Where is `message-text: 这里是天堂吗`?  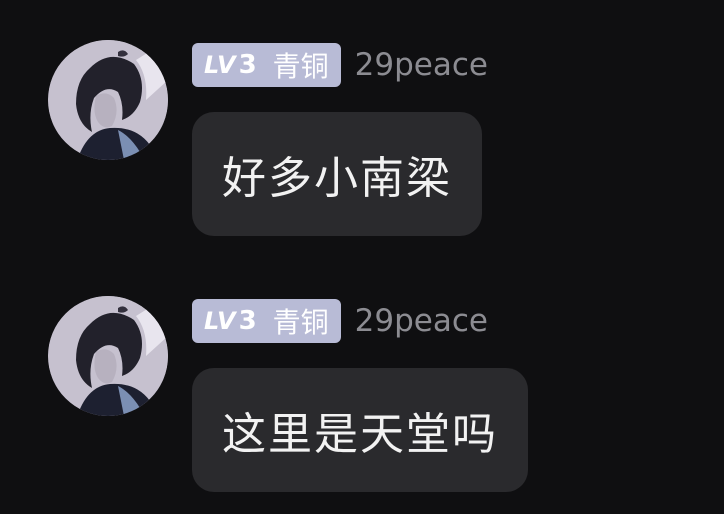
message-text: 这里是天堂吗 is located at coordinates (360, 434).